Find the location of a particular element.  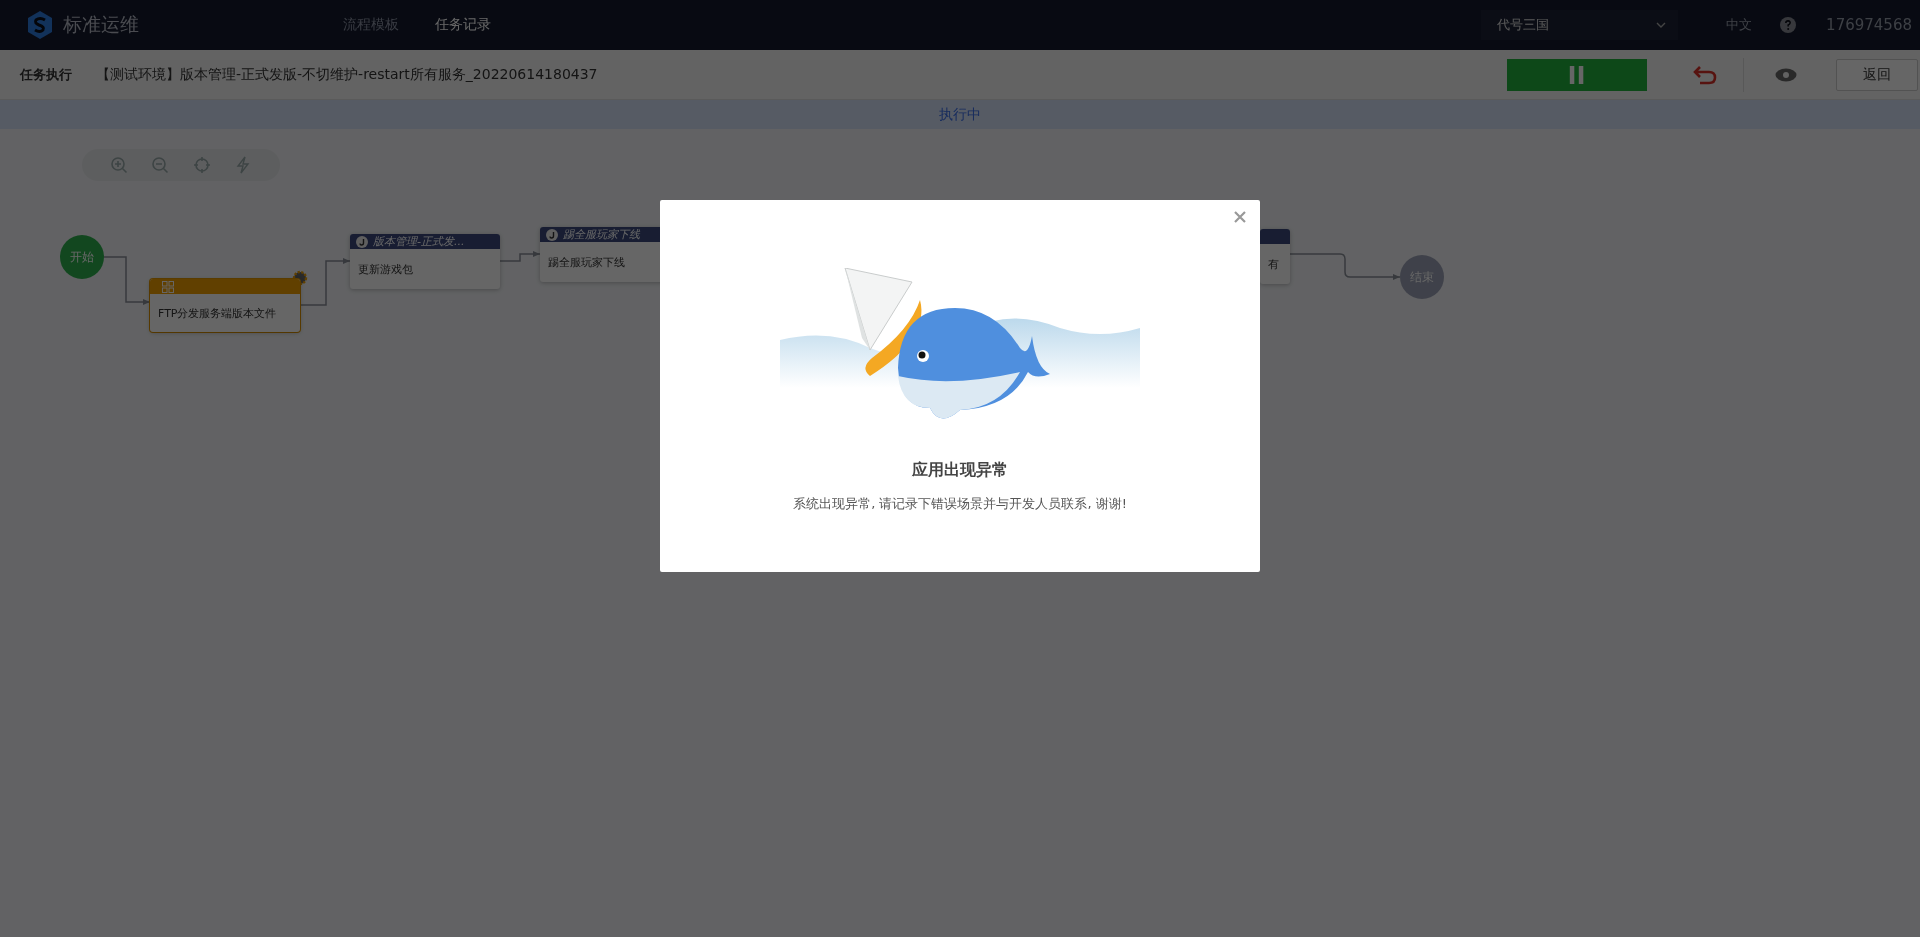

back-button: 返回 is located at coordinates (1877, 74).